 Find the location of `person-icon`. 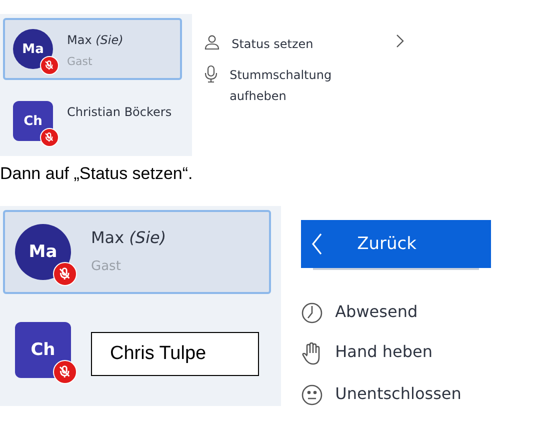

person-icon is located at coordinates (212, 42).